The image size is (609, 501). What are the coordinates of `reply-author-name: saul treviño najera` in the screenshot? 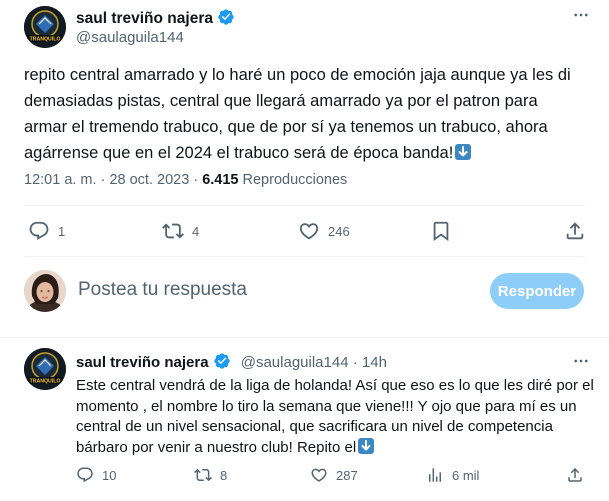 It's located at (142, 362).